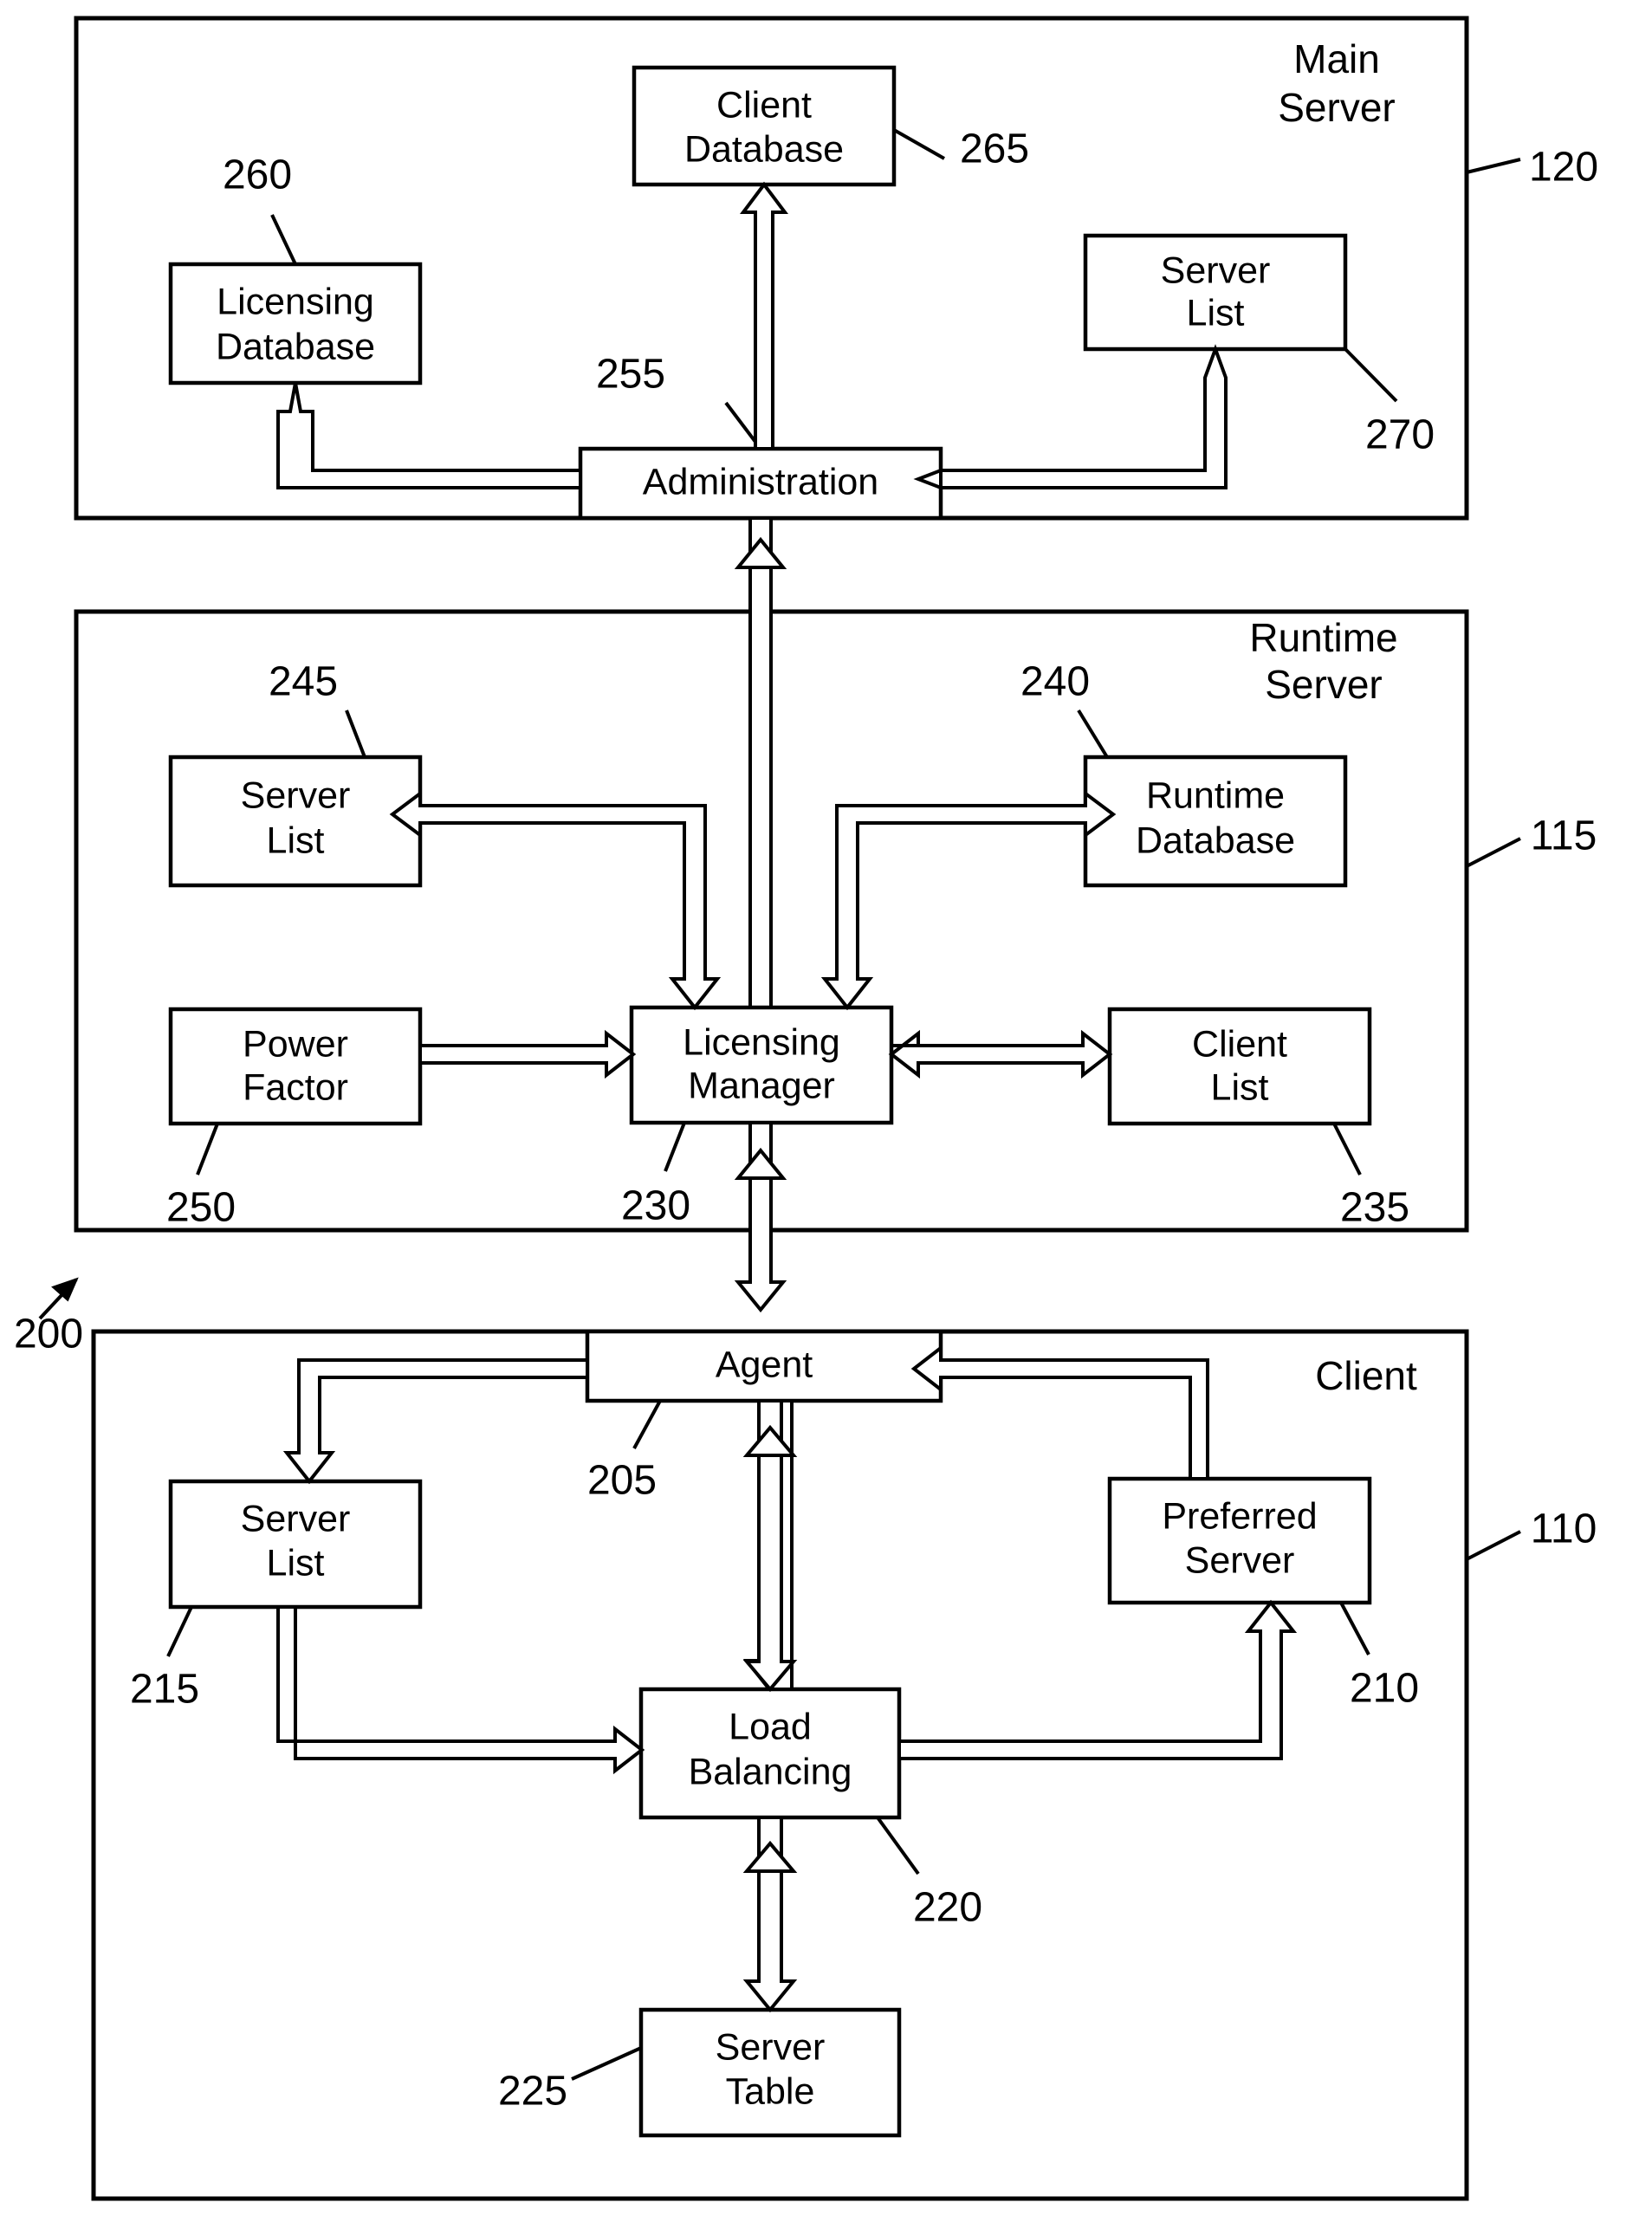 This screenshot has width=1652, height=2235. I want to click on arrow-licensing-manager-to-runtime-database, so click(968, 901).